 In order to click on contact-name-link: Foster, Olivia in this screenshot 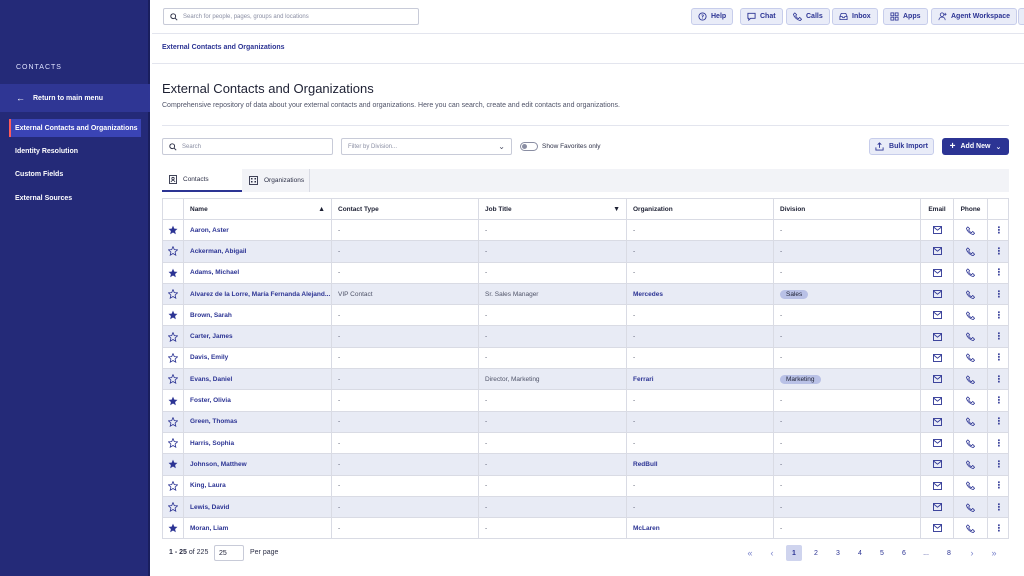, I will do `click(210, 400)`.